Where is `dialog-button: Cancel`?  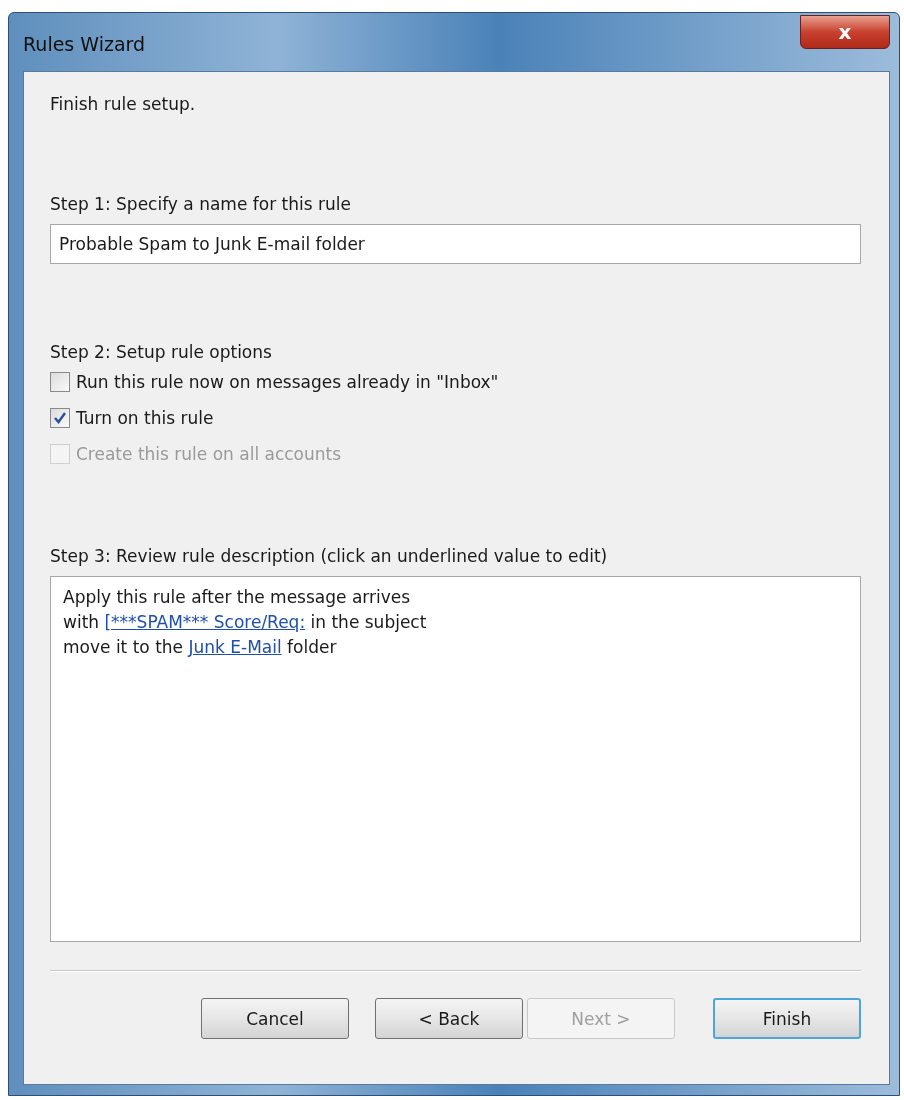
dialog-button: Cancel is located at coordinates (275, 1018).